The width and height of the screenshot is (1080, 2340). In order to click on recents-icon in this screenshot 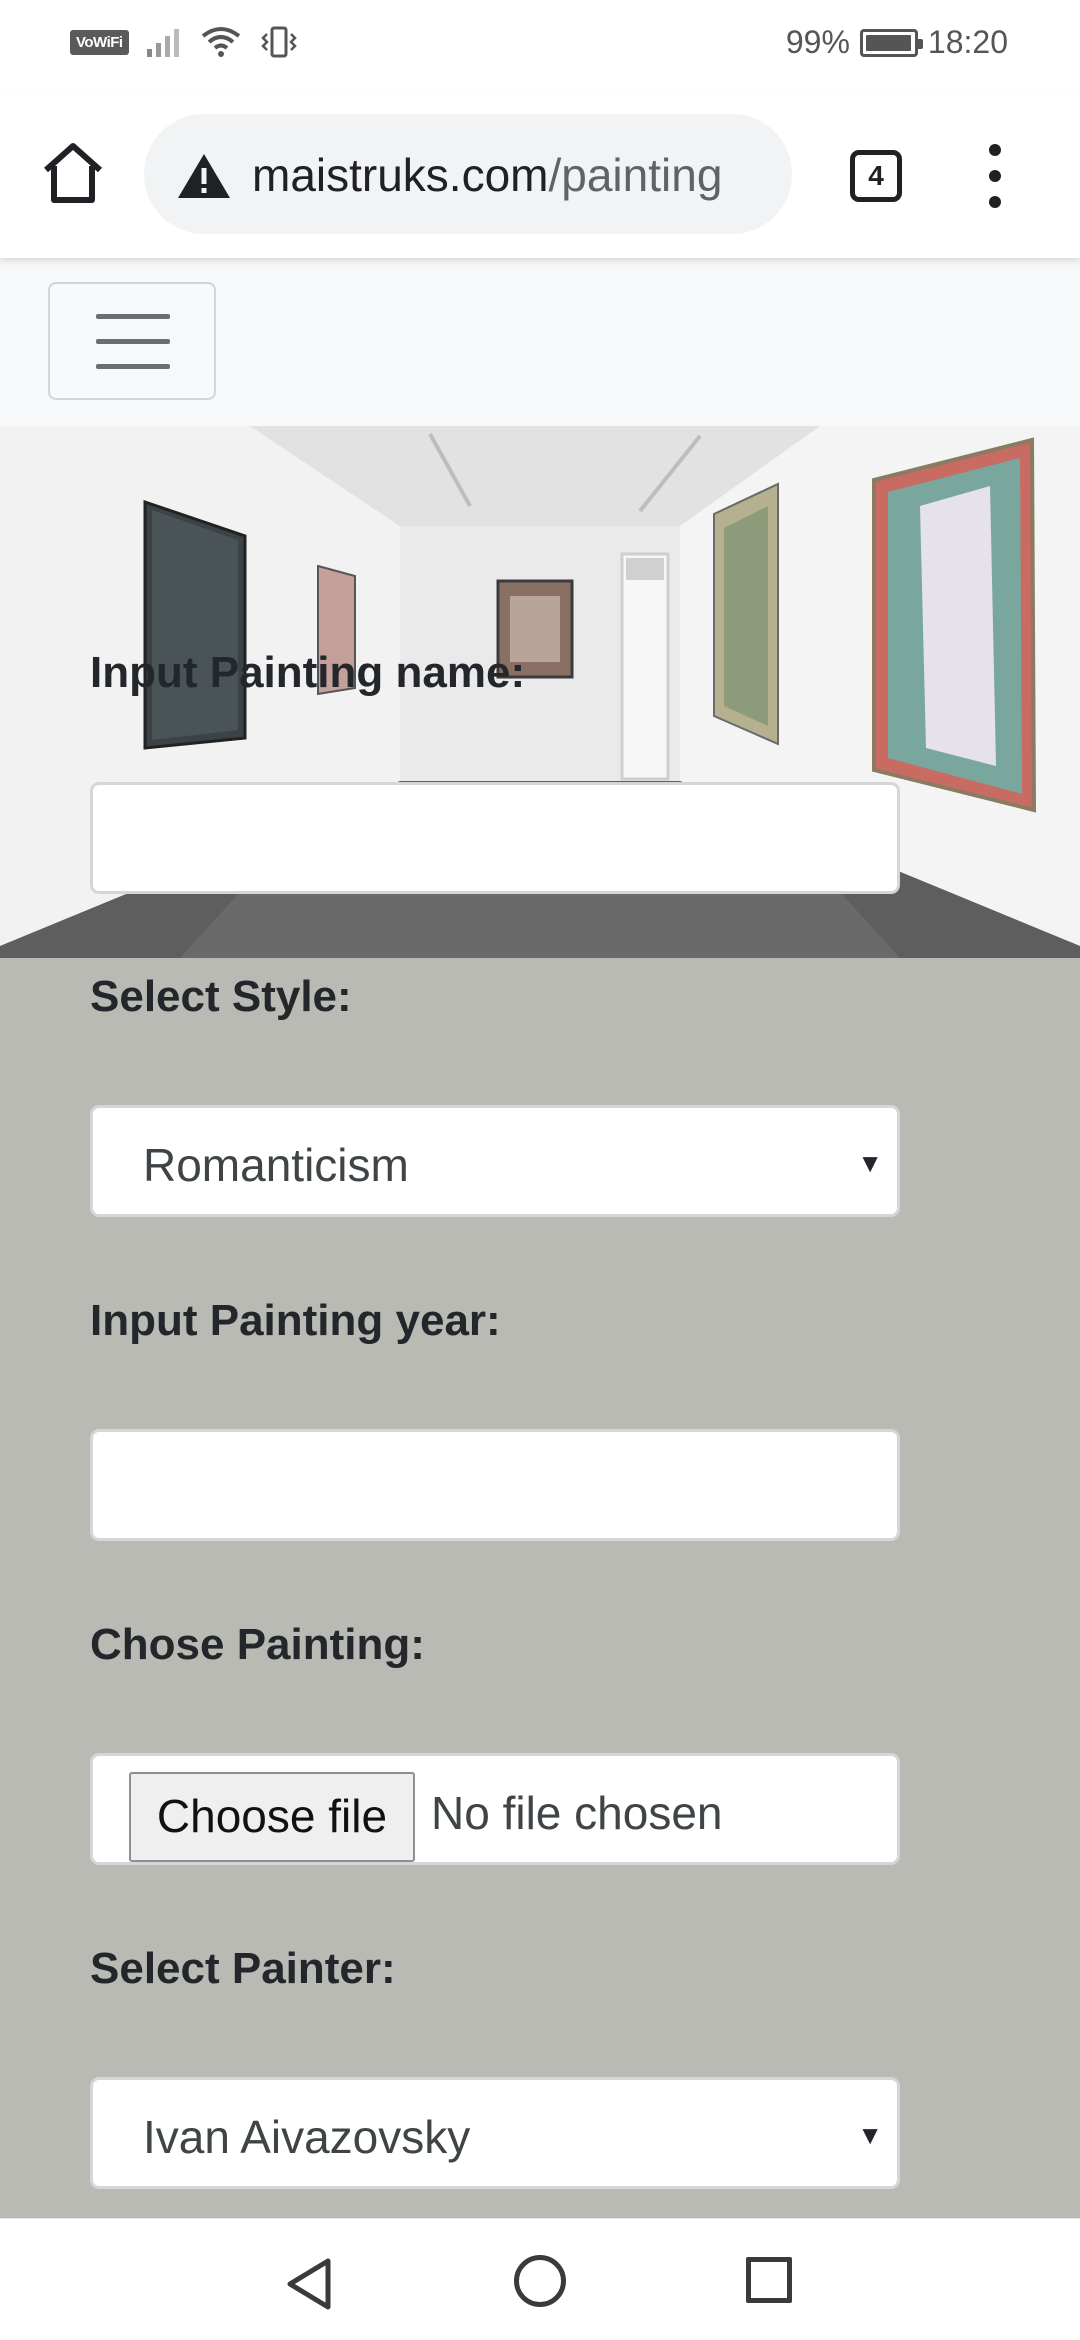, I will do `click(769, 2280)`.